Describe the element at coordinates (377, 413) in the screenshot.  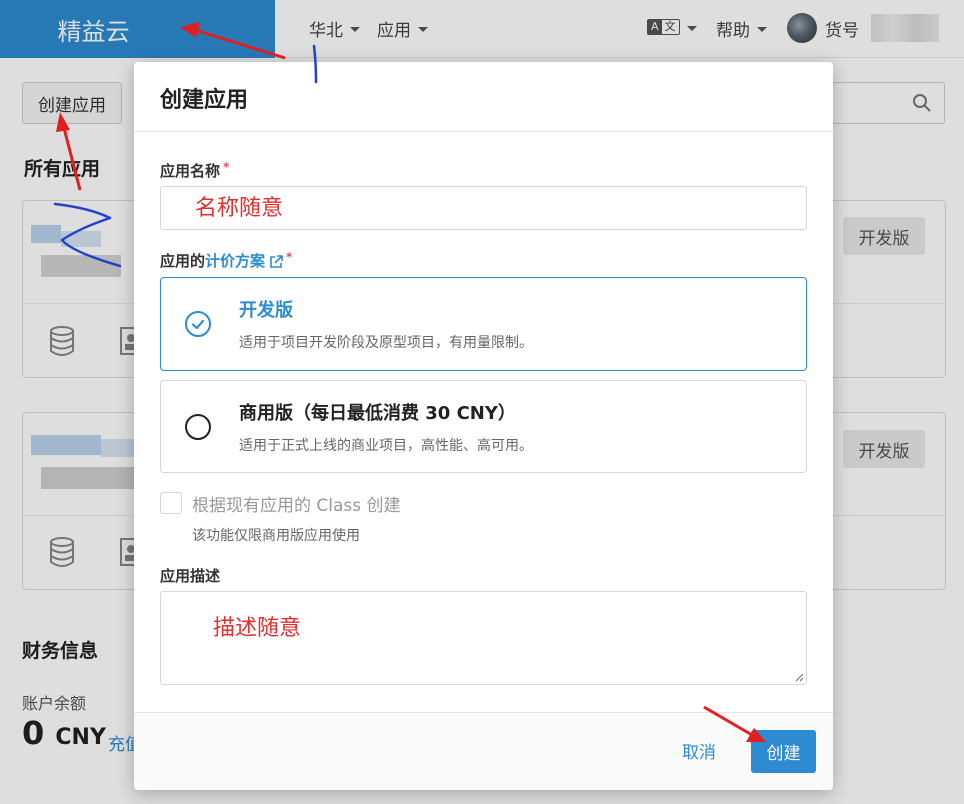
I see `plan-name: 商用版（每日最低消费 30 CNY）` at that location.